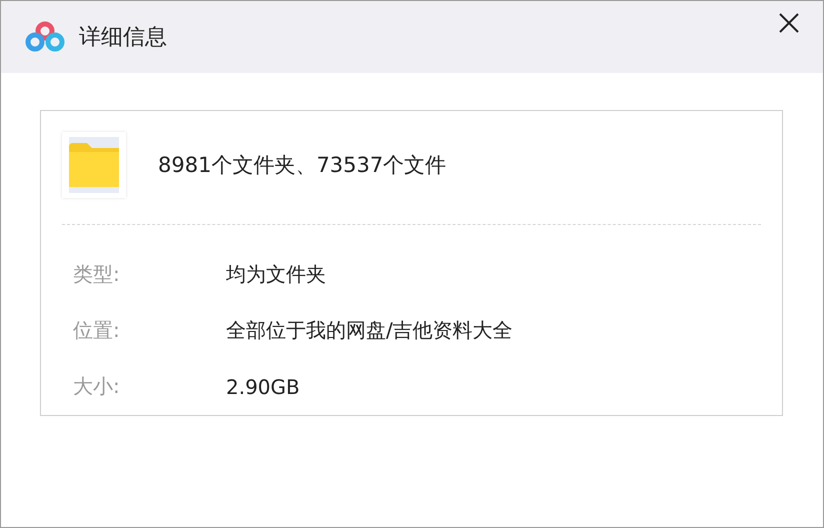 This screenshot has height=528, width=824. Describe the element at coordinates (789, 23) in the screenshot. I see `close-icon` at that location.